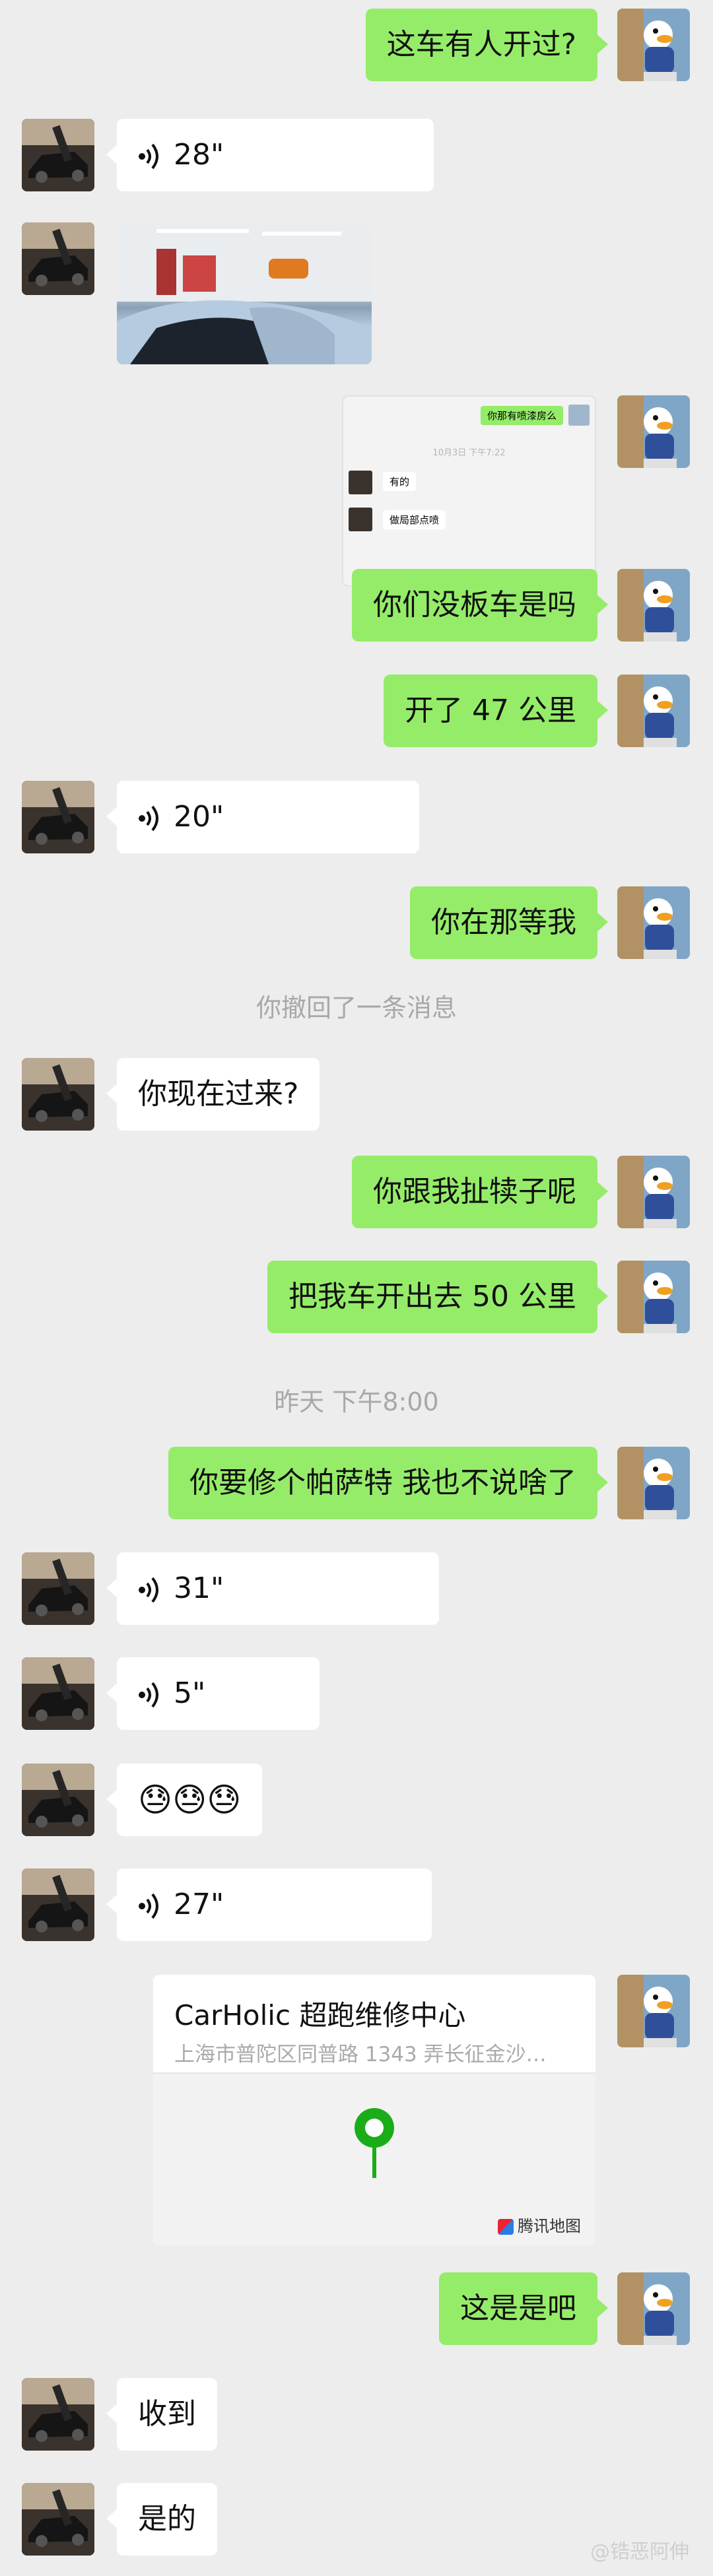 This screenshot has width=713, height=2576. I want to click on message-bubble: 你在那等我, so click(509, 922).